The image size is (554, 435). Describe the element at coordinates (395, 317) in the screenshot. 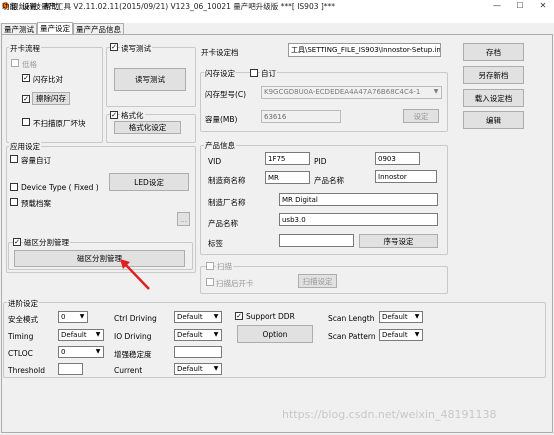

I see `scan-length-value: Default` at that location.